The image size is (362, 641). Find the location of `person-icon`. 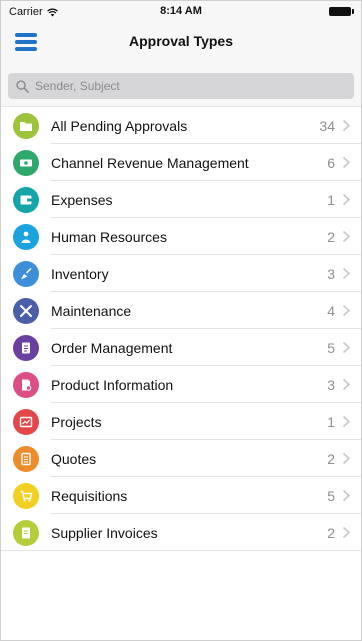

person-icon is located at coordinates (26, 237).